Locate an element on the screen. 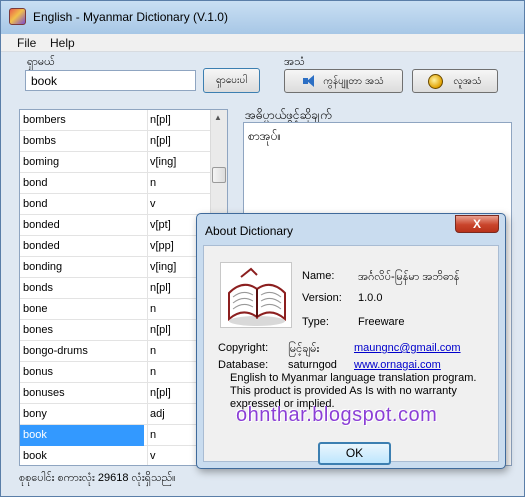 The width and height of the screenshot is (525, 497). word-list-row: bone n is located at coordinates (115, 309).